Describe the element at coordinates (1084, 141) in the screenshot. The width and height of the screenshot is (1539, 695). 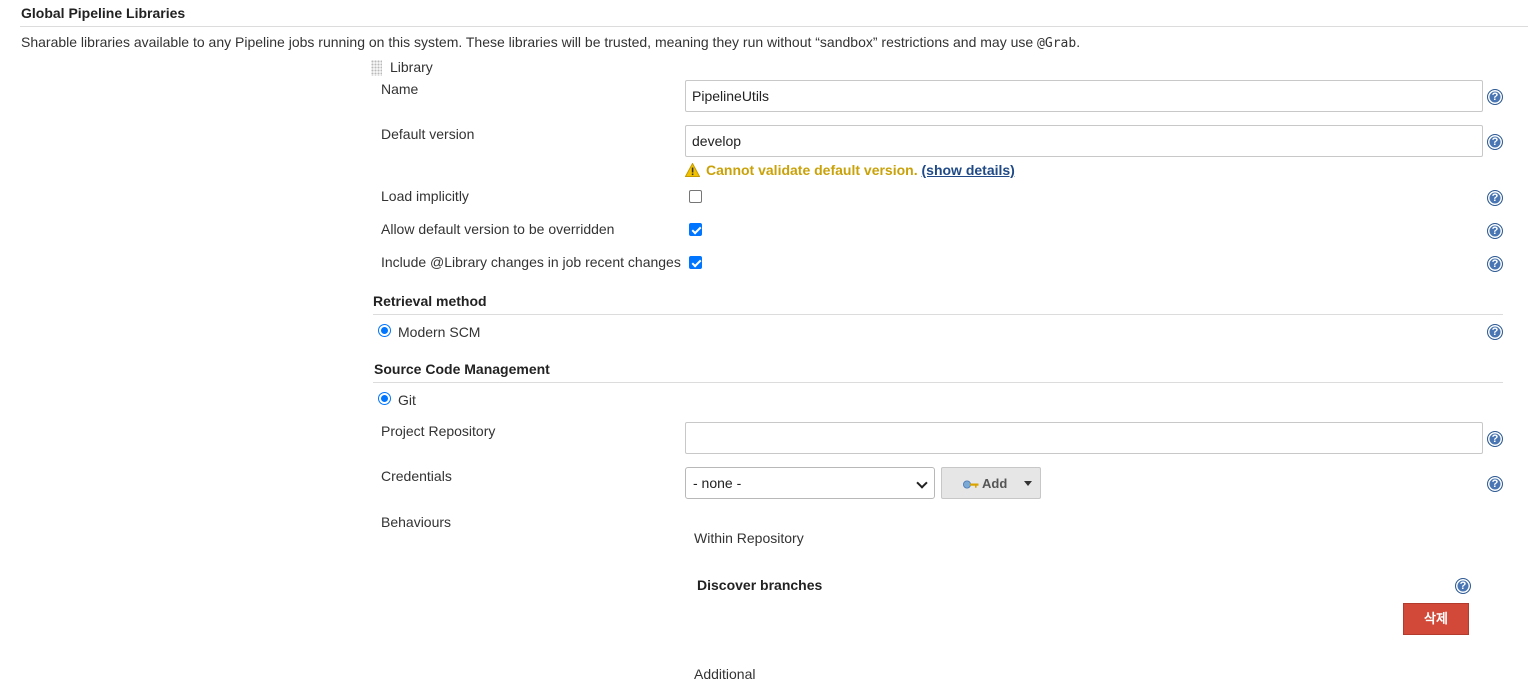
I see `default-version-input: develop` at that location.